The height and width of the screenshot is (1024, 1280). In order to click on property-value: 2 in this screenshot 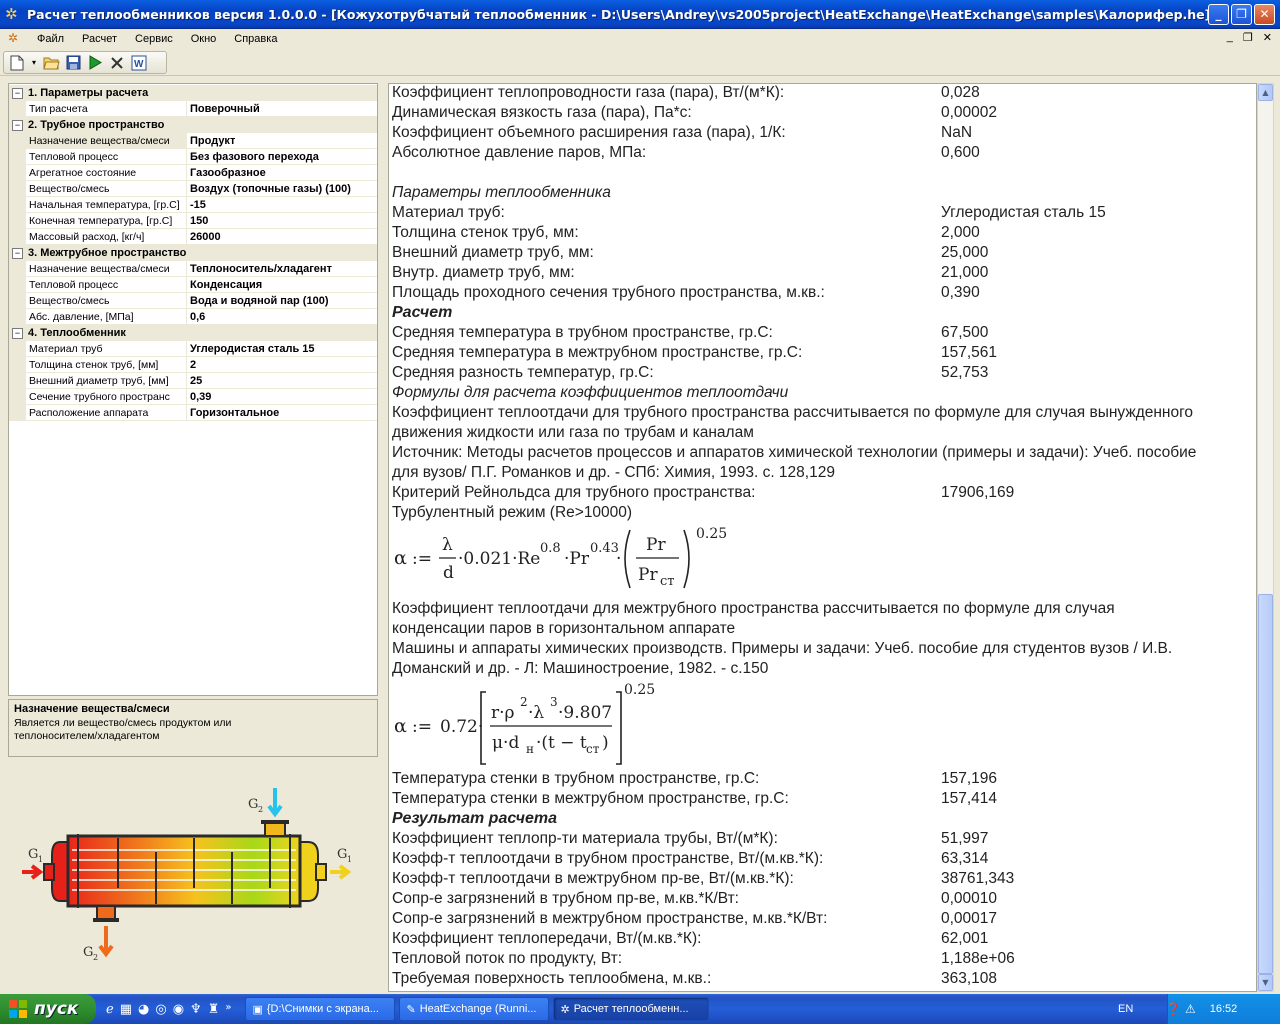, I will do `click(191, 365)`.